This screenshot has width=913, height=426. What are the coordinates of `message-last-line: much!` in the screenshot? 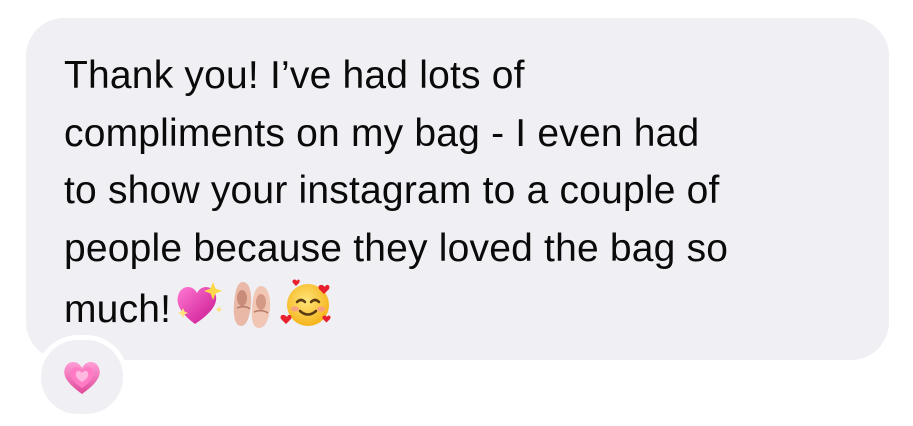 It's located at (474, 308).